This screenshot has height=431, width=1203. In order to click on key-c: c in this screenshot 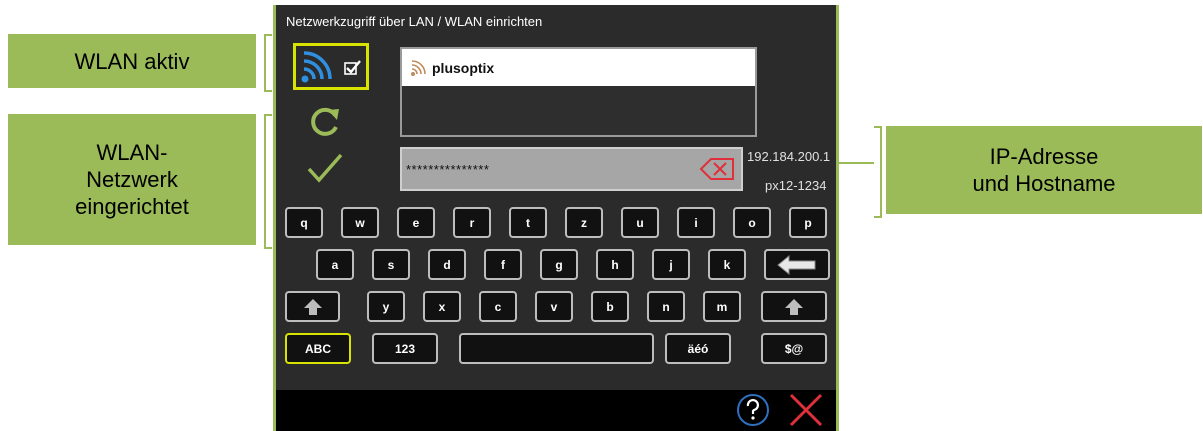, I will do `click(498, 306)`.